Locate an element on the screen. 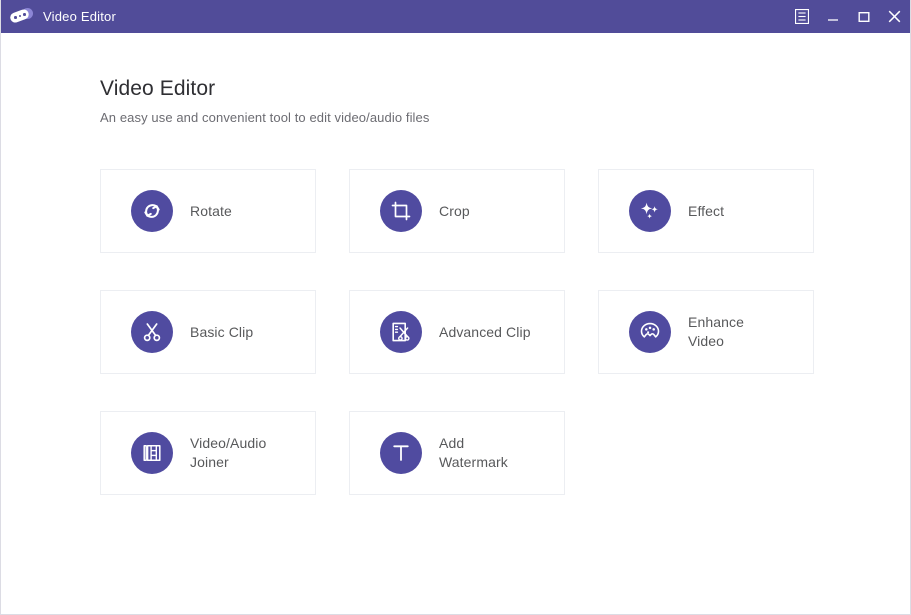 The height and width of the screenshot is (615, 911). tool-label: Video/Audio Joiner is located at coordinates (228, 452).